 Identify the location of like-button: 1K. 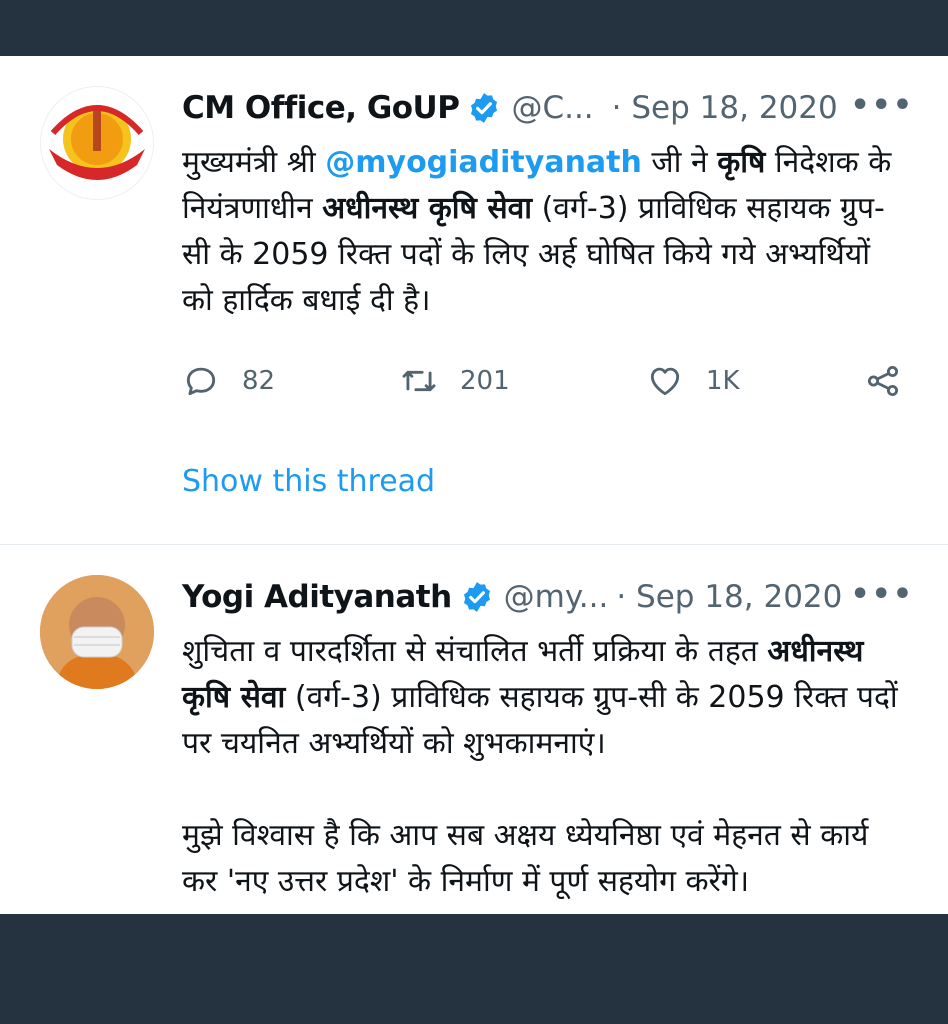
(693, 381).